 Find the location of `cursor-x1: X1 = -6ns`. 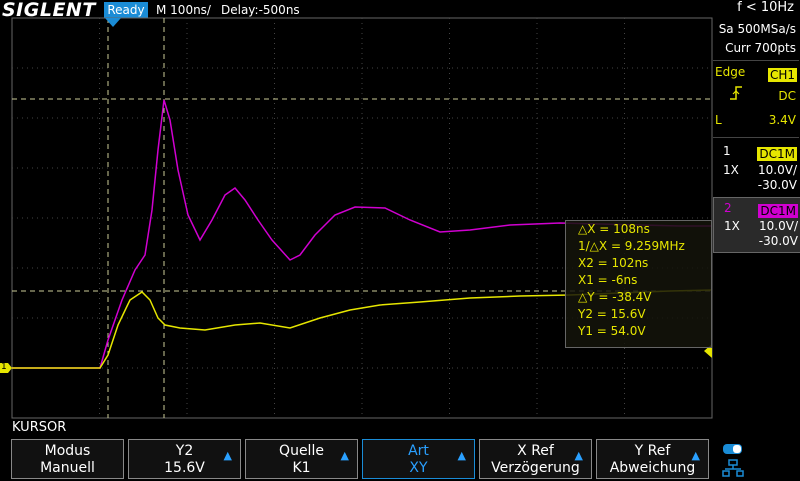

cursor-x1: X1 = -6ns is located at coordinates (608, 280).